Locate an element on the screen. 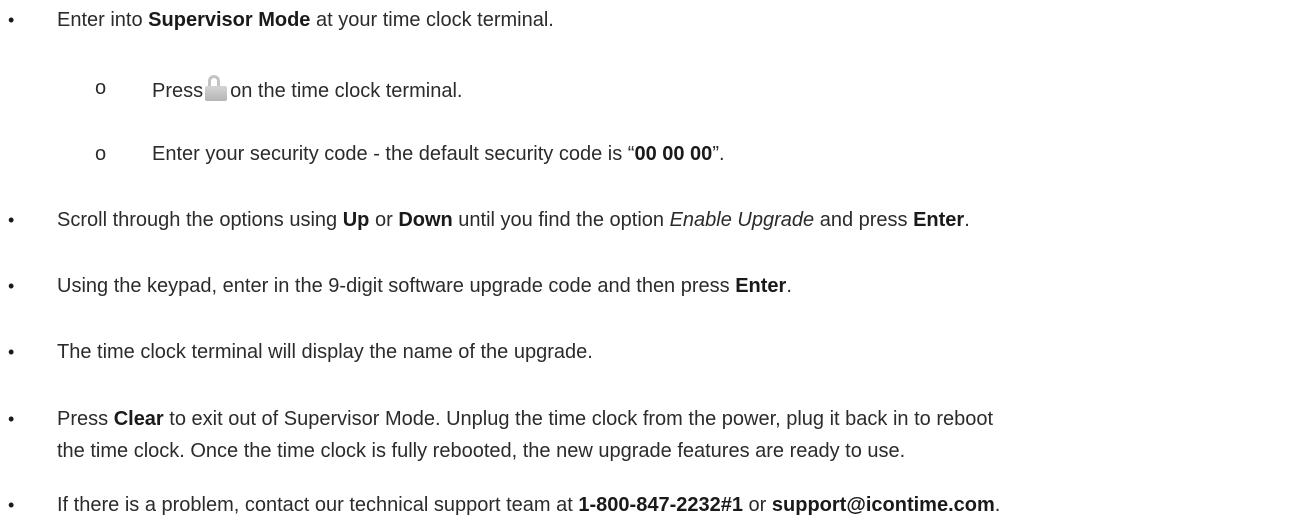 The height and width of the screenshot is (521, 1314). up-key-label: Up is located at coordinates (356, 220).